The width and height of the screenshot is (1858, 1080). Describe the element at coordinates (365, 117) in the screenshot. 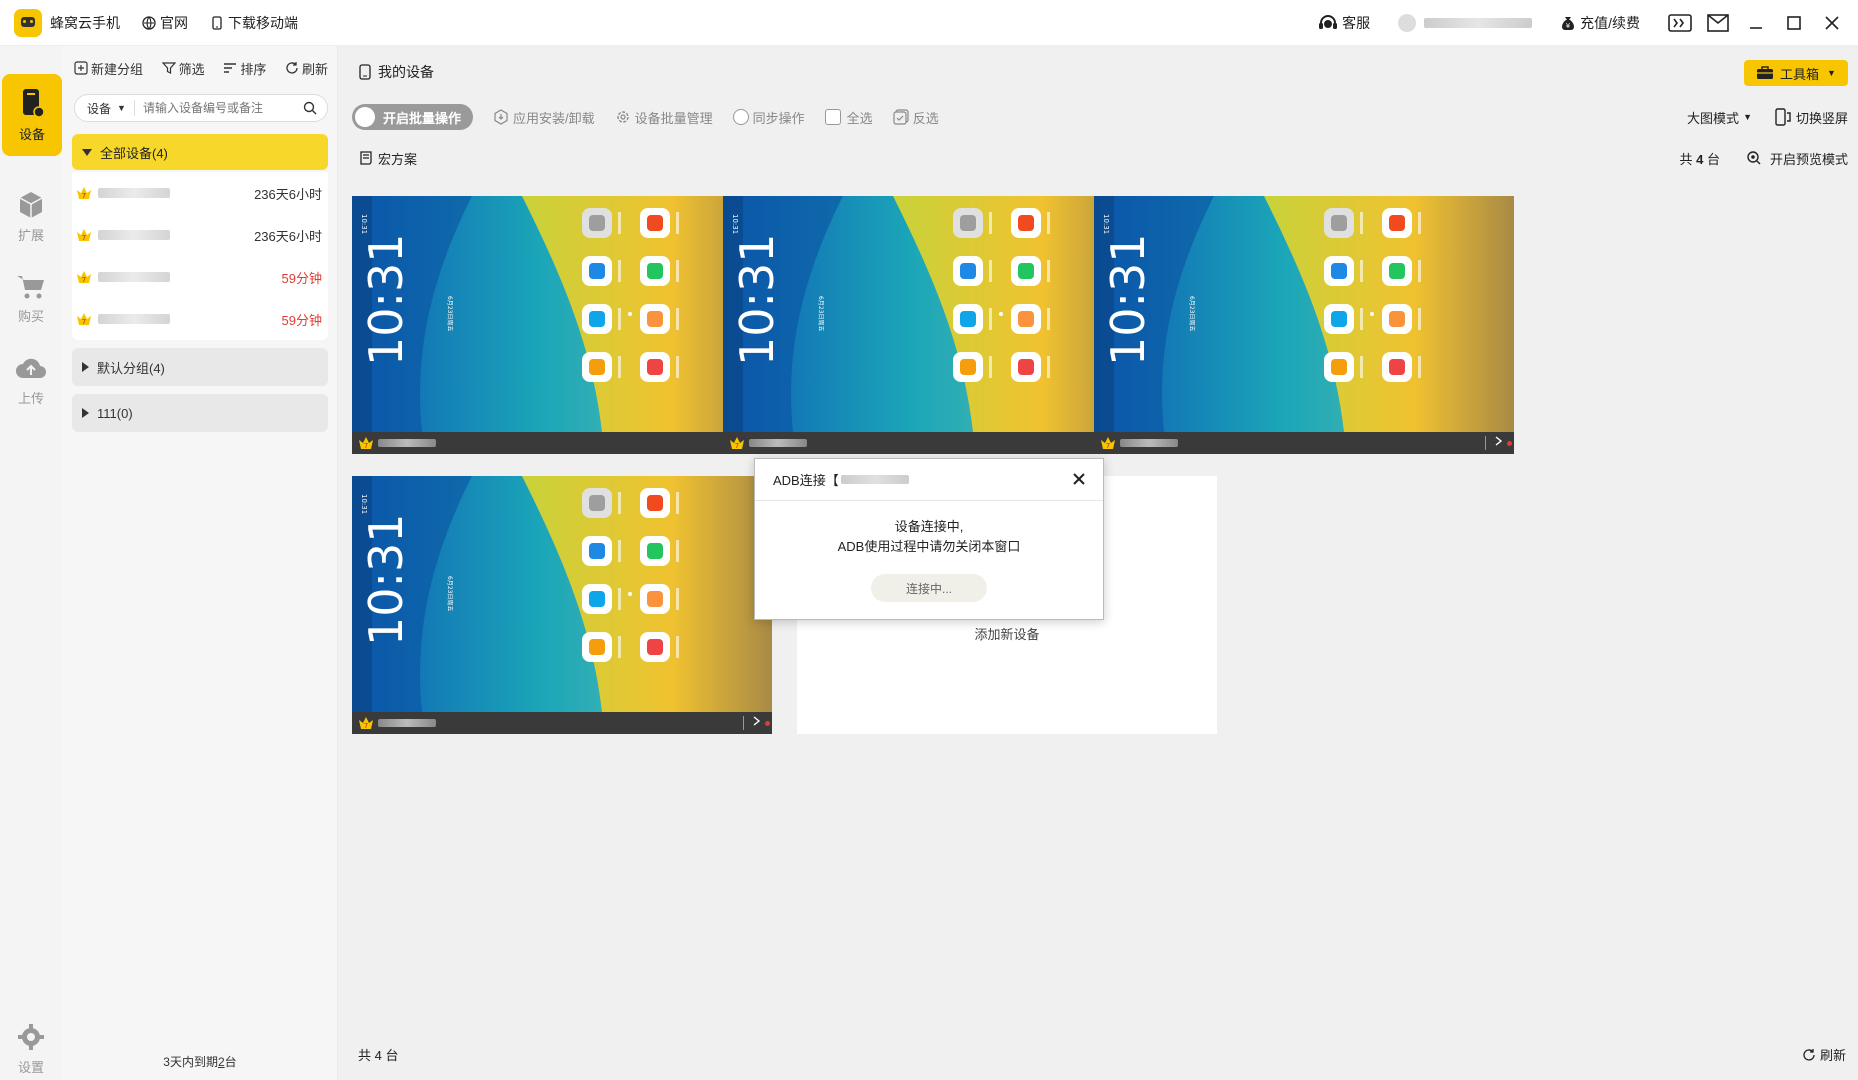

I see `toggle-knob` at that location.